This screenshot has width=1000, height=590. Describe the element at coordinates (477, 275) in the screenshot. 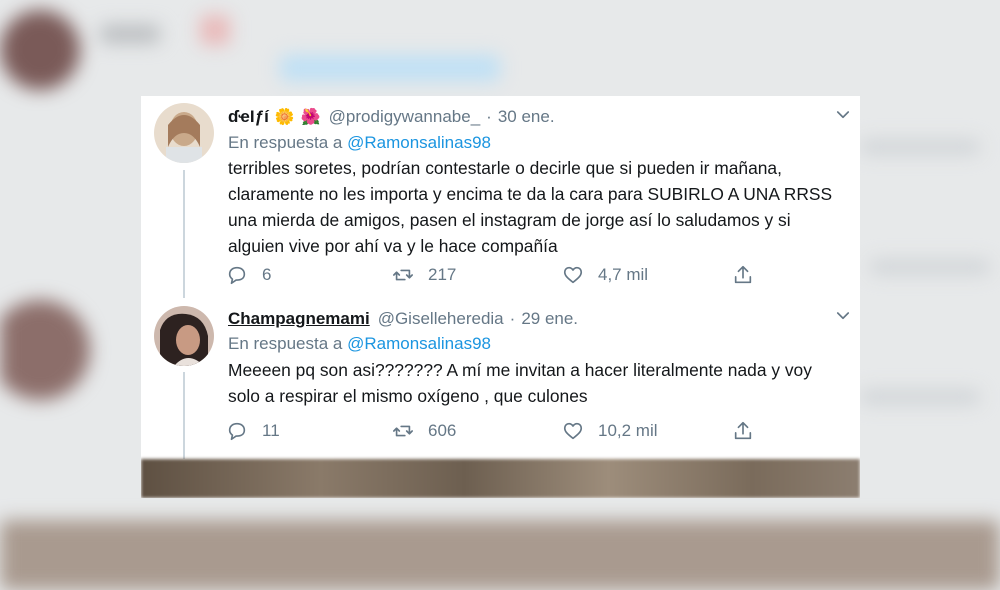

I see `retweet-button: 217` at that location.